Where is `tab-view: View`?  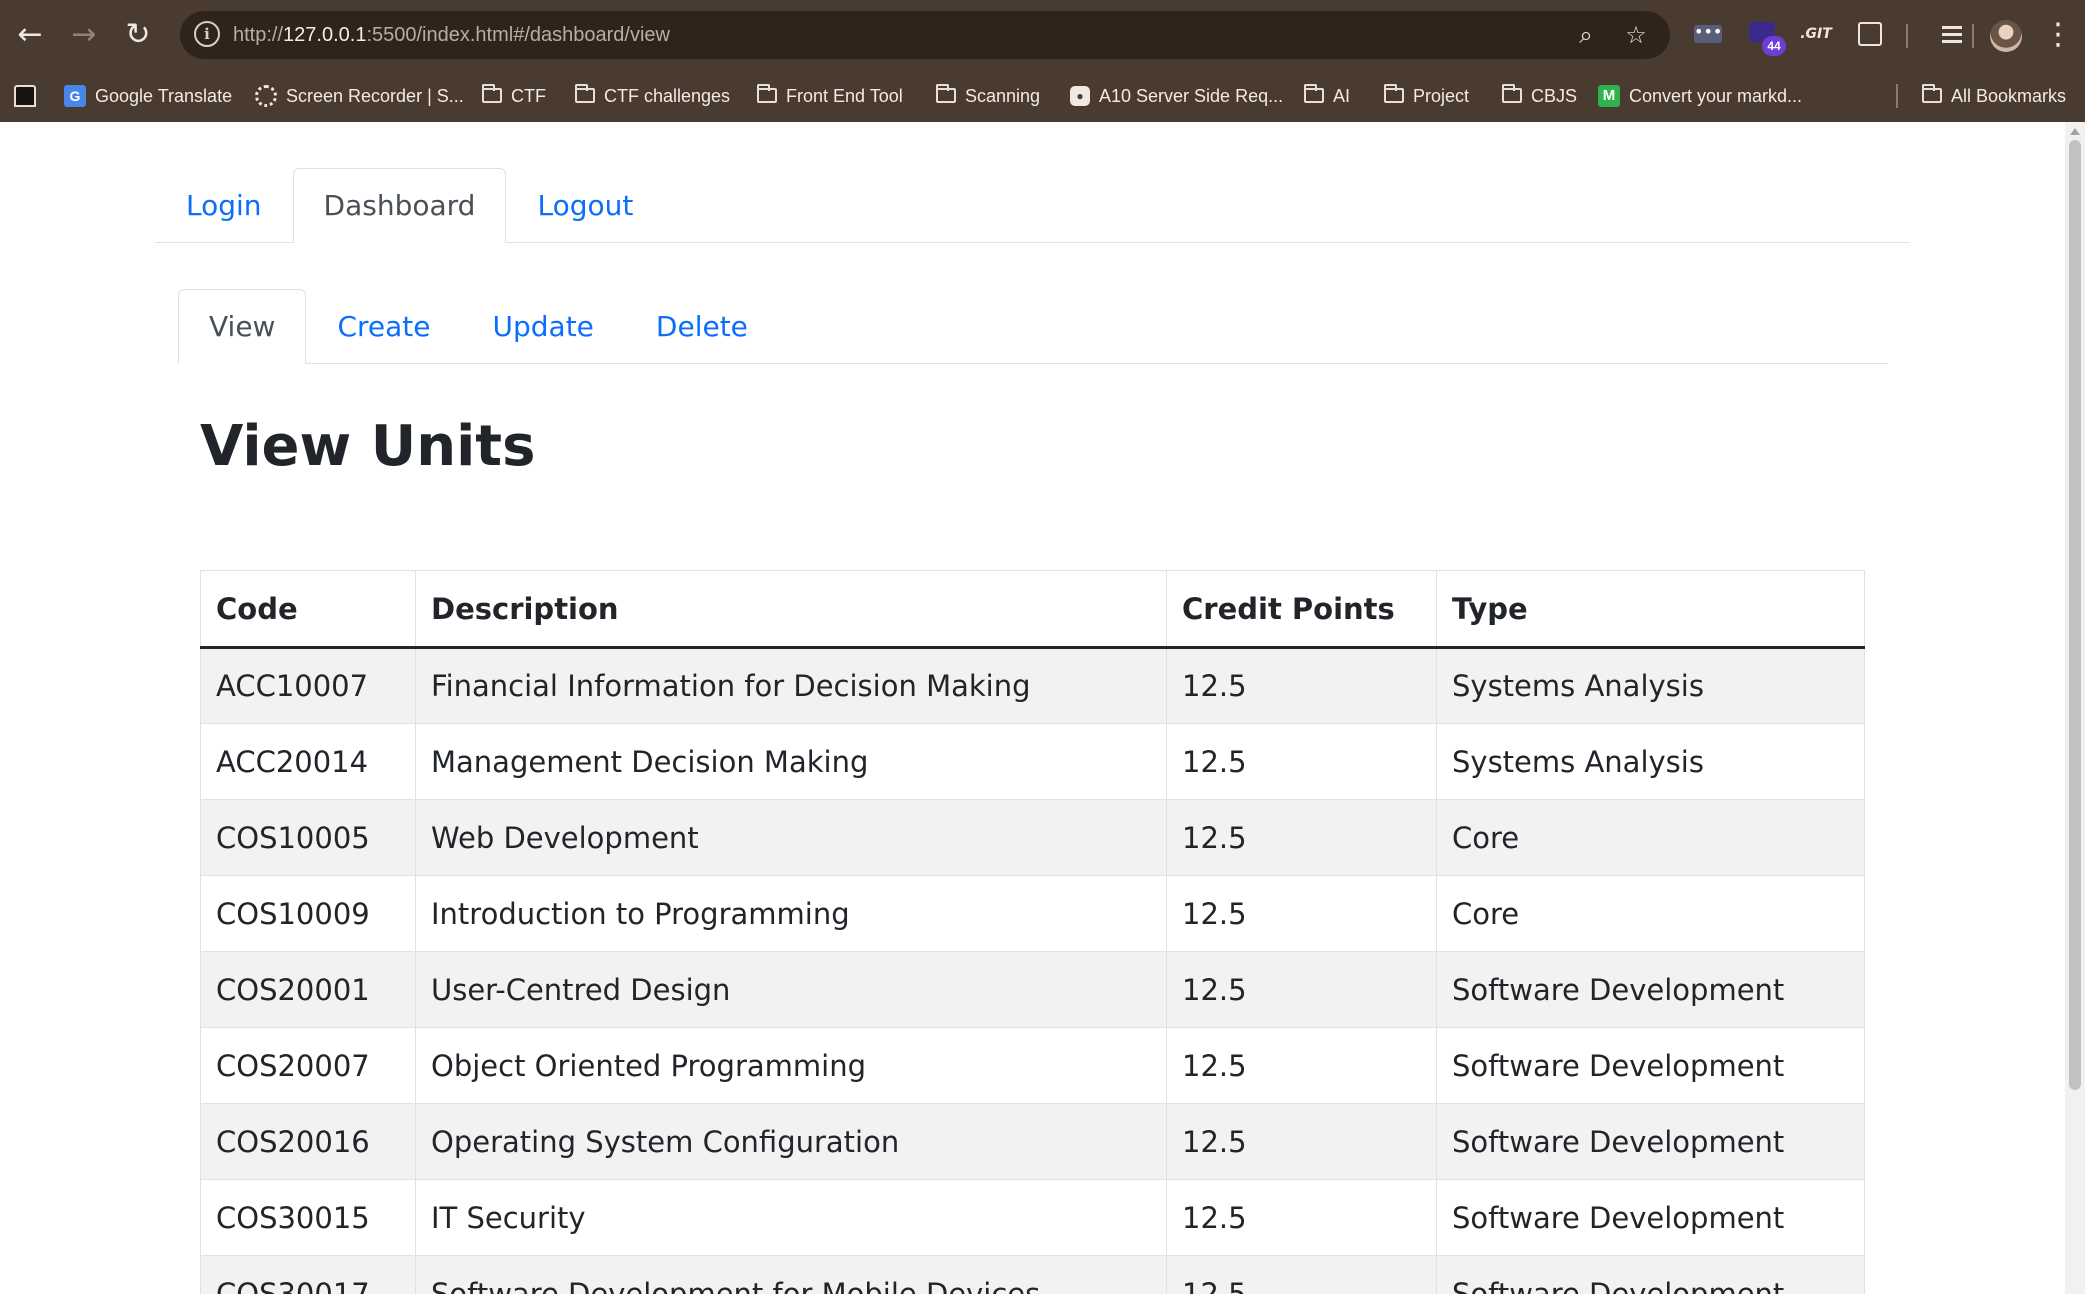 tab-view: View is located at coordinates (242, 326).